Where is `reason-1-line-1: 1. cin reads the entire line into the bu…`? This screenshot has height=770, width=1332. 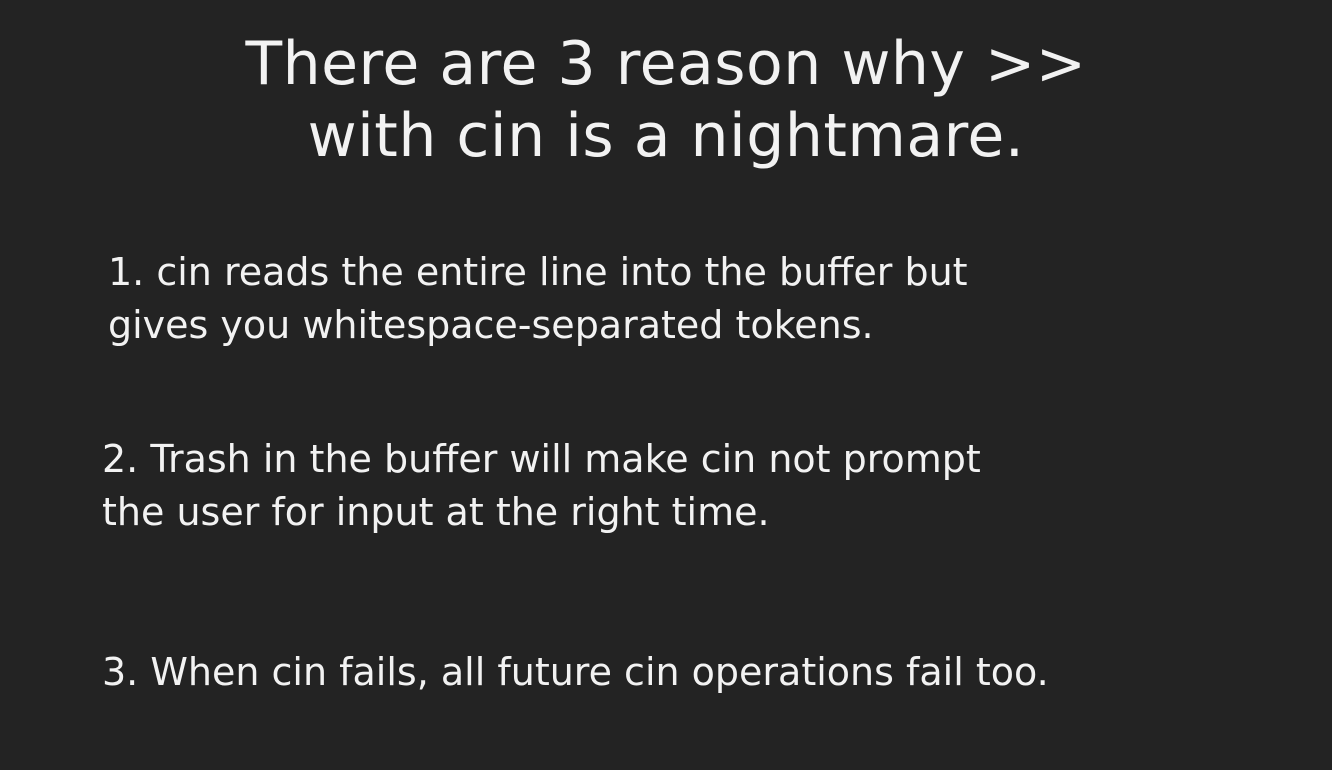
reason-1-line-1: 1. cin reads the entire line into the bu… is located at coordinates (538, 272).